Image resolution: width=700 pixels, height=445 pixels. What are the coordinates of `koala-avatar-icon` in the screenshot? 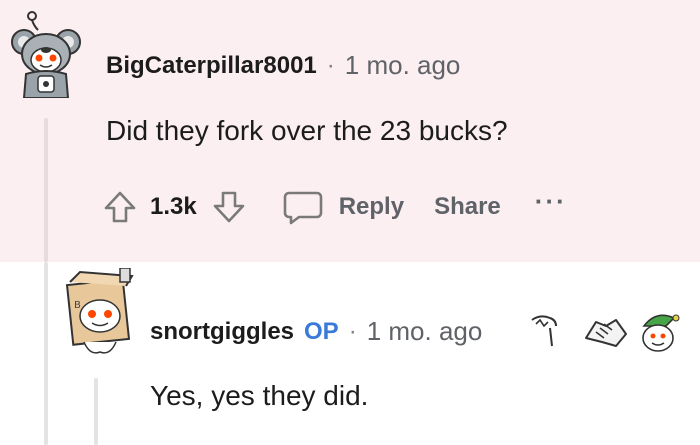 It's located at (46, 54).